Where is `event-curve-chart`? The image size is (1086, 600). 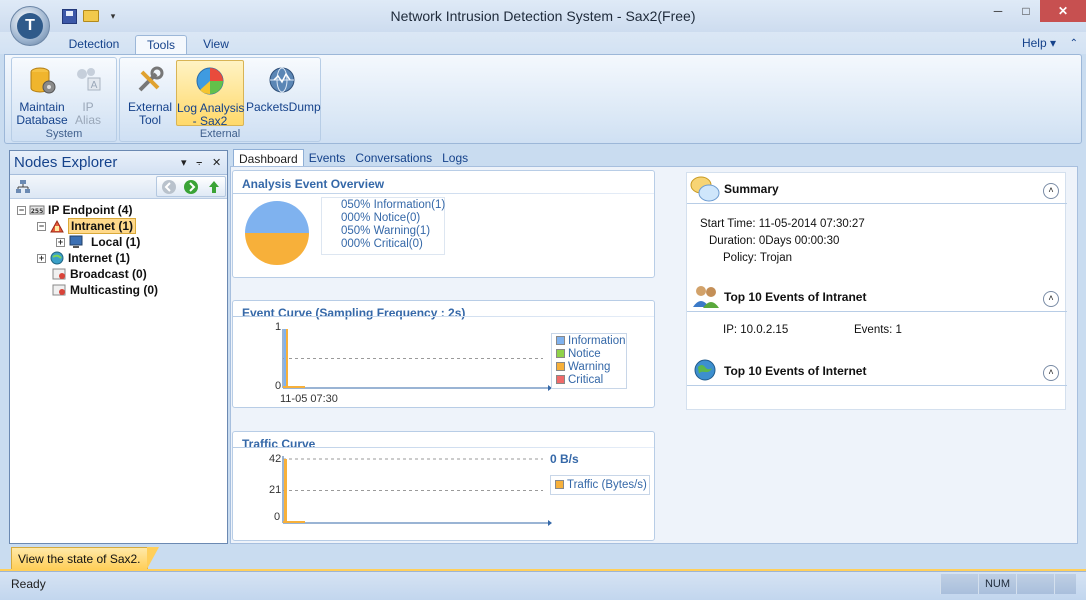
event-curve-chart is located at coordinates (417, 360).